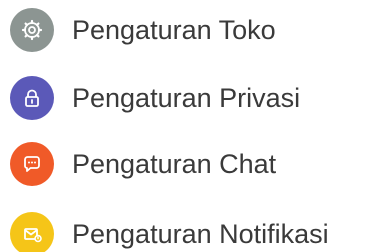  What do you see at coordinates (200, 233) in the screenshot?
I see `menu-item-label: Pengaturan Notifikasi` at bounding box center [200, 233].